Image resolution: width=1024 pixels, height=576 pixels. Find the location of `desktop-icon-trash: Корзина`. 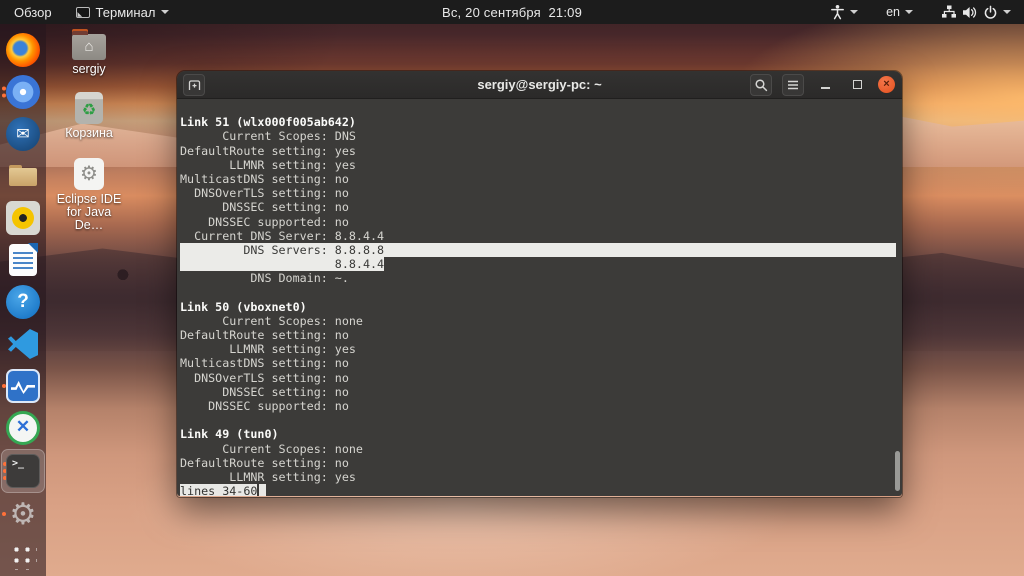

desktop-icon-trash: Корзина is located at coordinates (89, 115).